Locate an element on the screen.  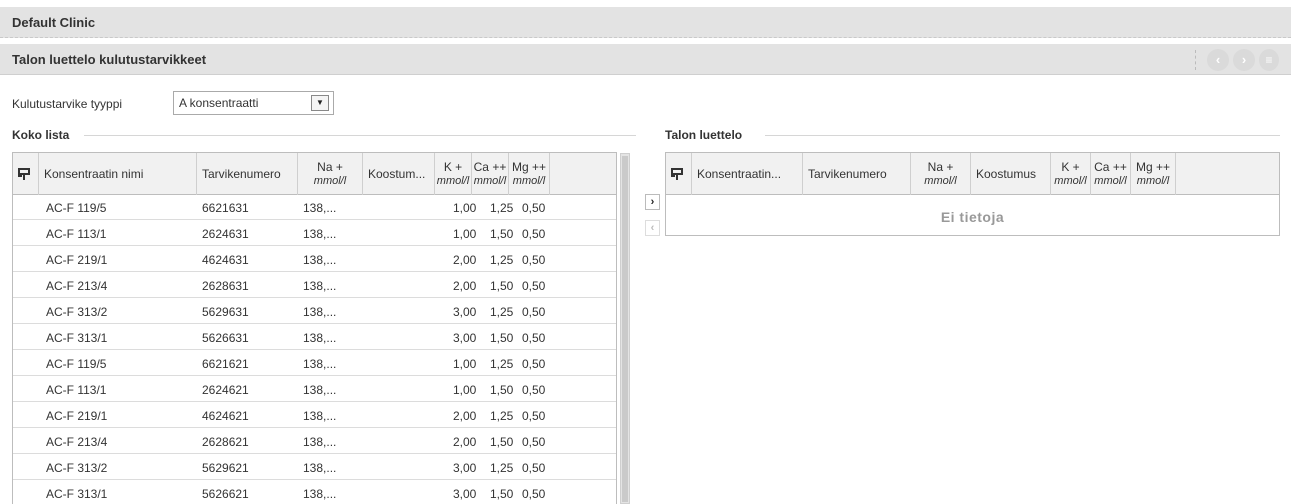
table-row: AC-F 119/5 6621621 138,... 1,00 1,25 0,50 is located at coordinates (314, 363).